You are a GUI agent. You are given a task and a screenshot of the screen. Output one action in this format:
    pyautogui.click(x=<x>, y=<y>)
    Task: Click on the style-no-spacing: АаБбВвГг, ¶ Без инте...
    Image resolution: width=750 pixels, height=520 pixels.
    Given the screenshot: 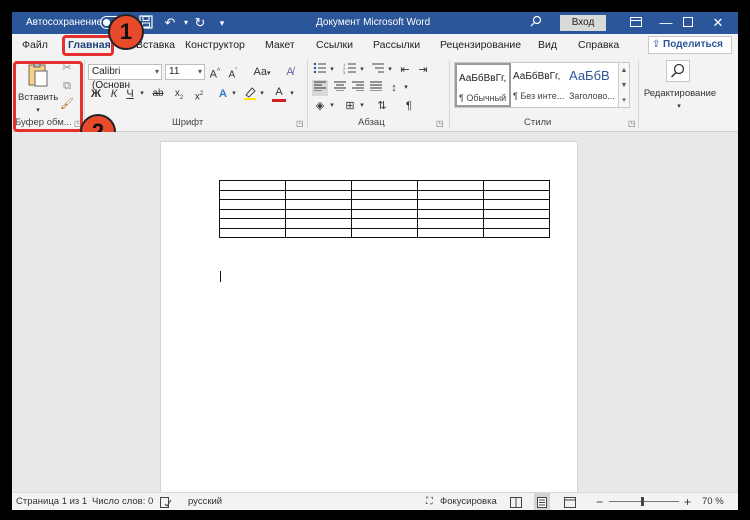 What is the action you would take?
    pyautogui.click(x=539, y=85)
    